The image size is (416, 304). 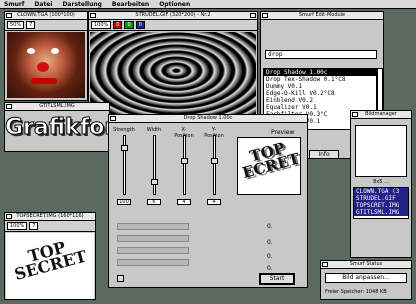 I want to click on clown-image, so click(x=46, y=65).